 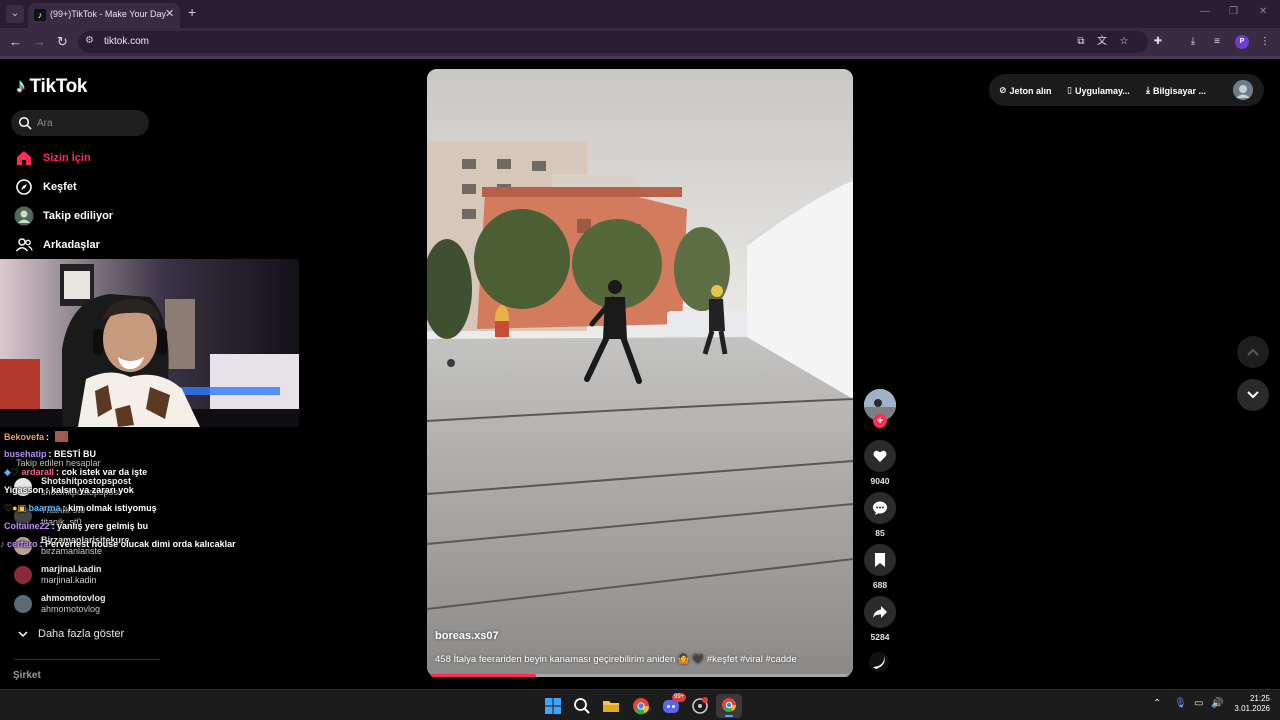 I want to click on sidebar-divider, so click(x=87, y=659).